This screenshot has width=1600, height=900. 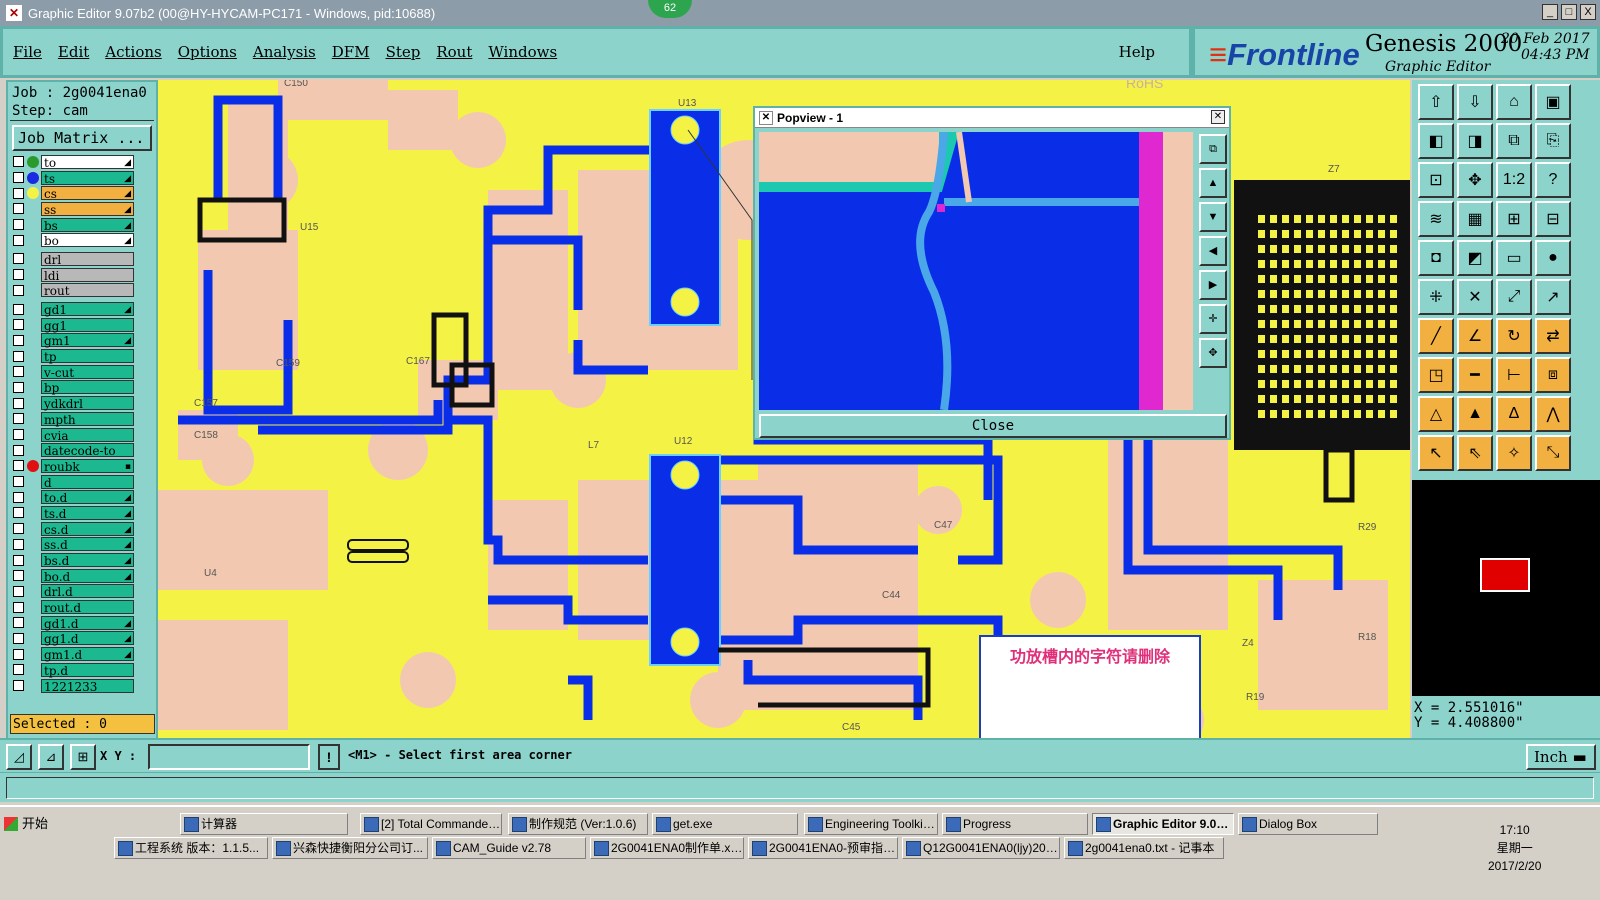 I want to click on layer-name: cs.d, so click(x=87, y=529).